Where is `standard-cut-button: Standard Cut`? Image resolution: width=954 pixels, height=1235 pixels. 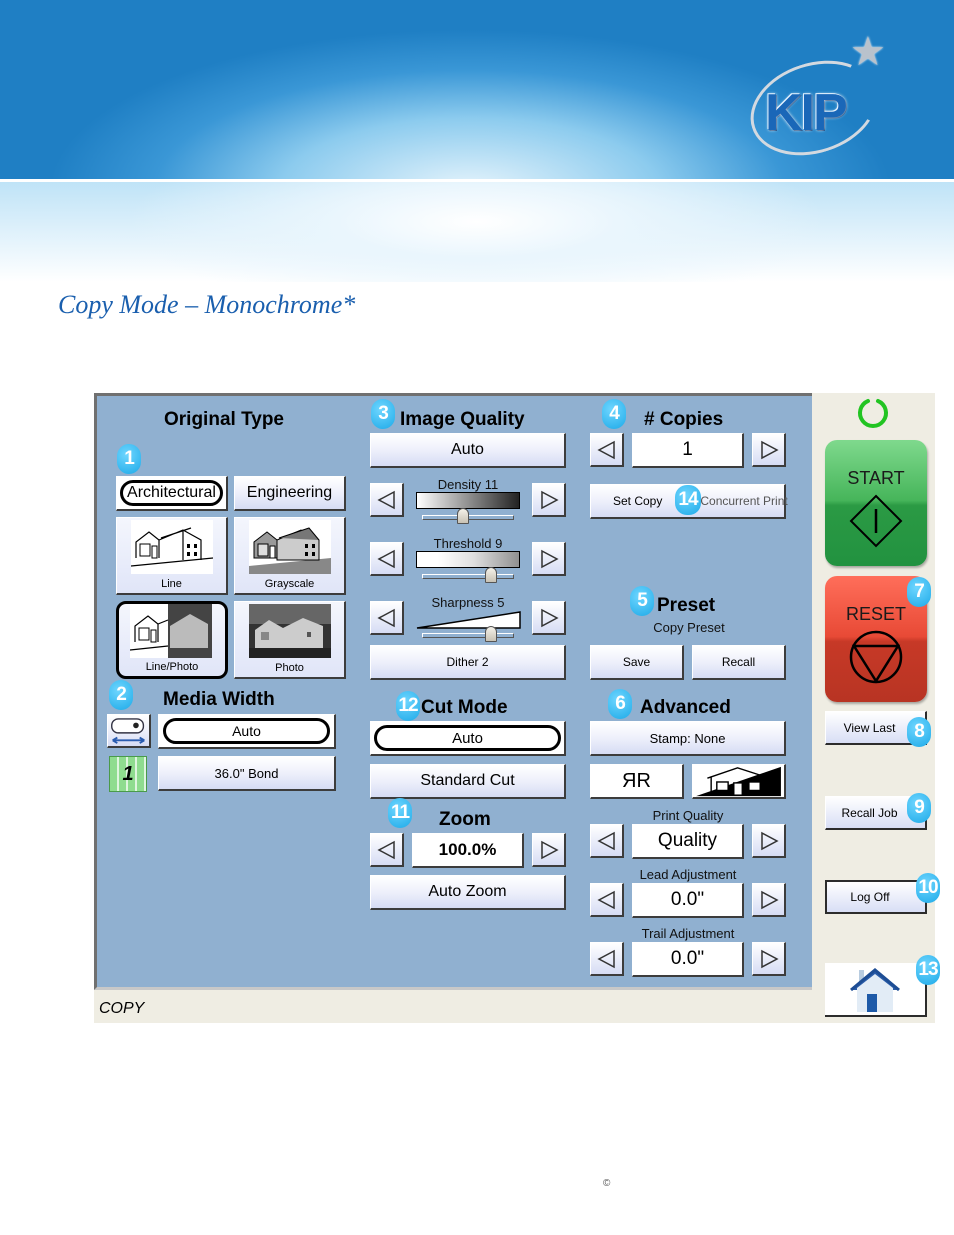 standard-cut-button: Standard Cut is located at coordinates (468, 781).